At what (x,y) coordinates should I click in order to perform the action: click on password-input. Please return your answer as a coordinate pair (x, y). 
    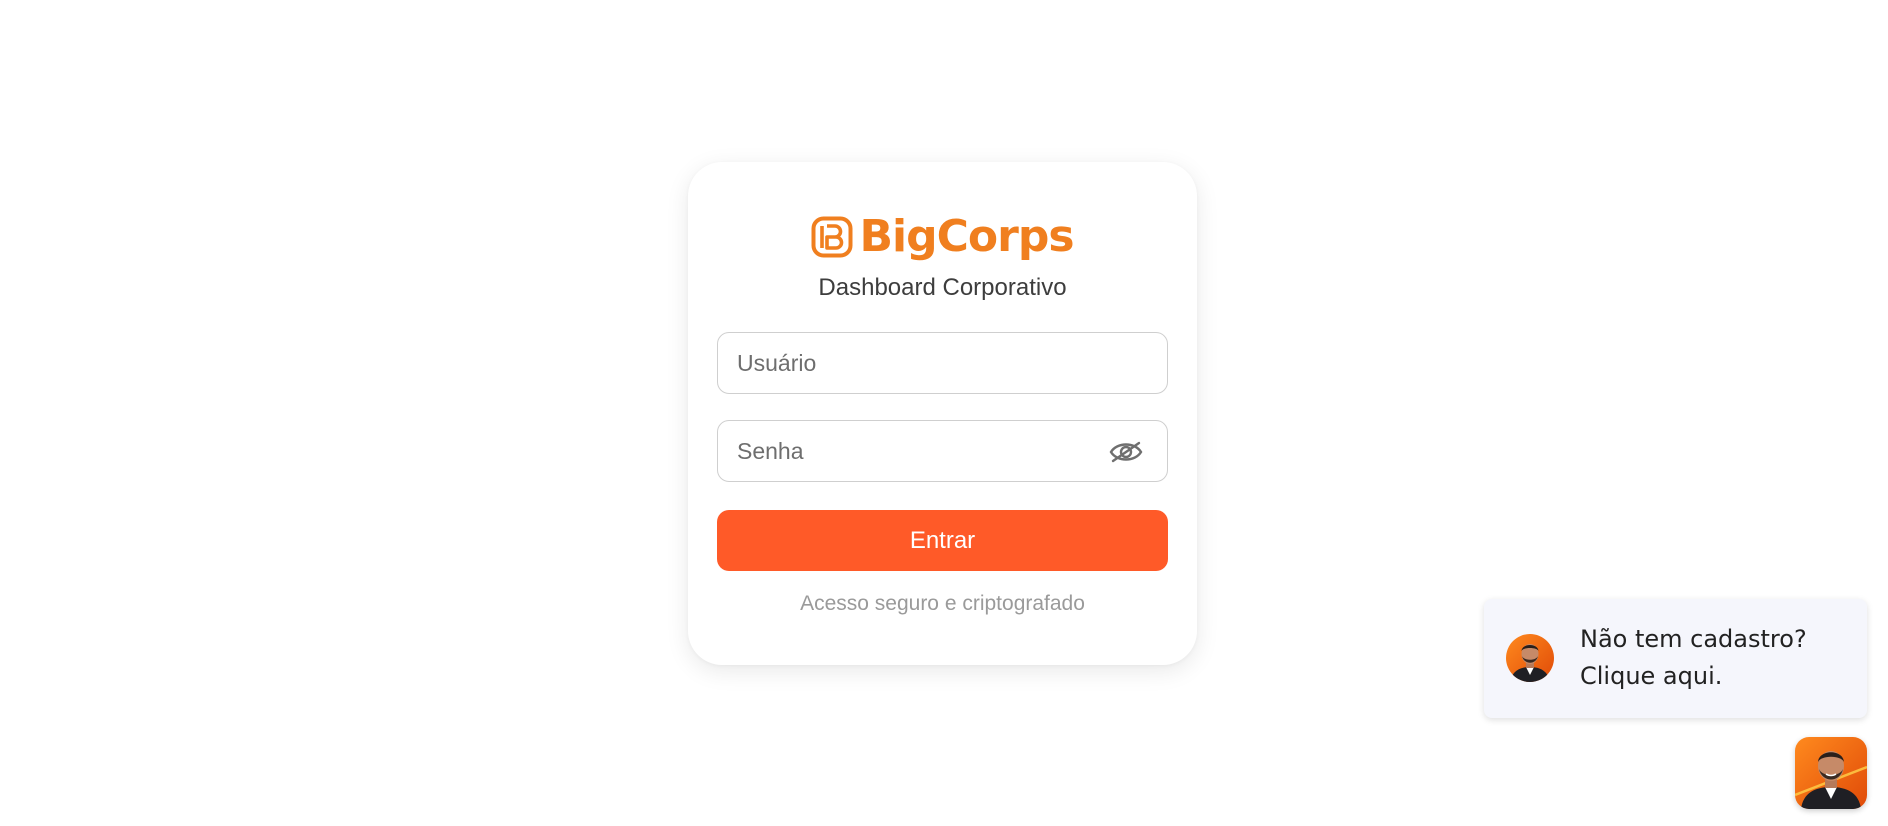
    Looking at the image, I should click on (942, 451).